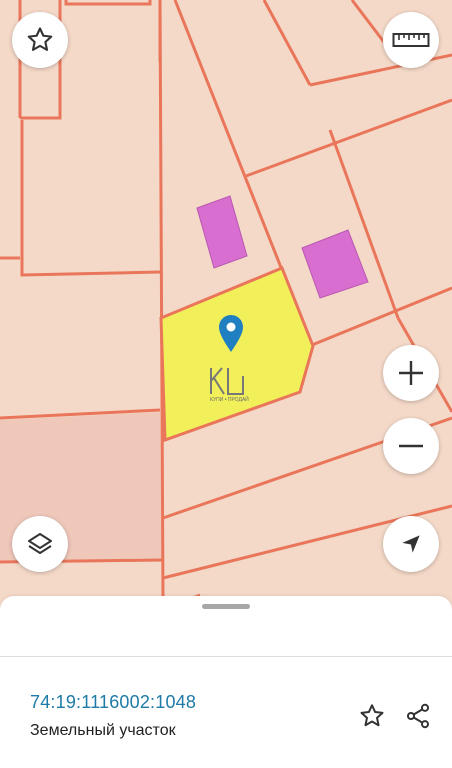 Image resolution: width=452 pixels, height=768 pixels. I want to click on layers-icon, so click(40, 543).